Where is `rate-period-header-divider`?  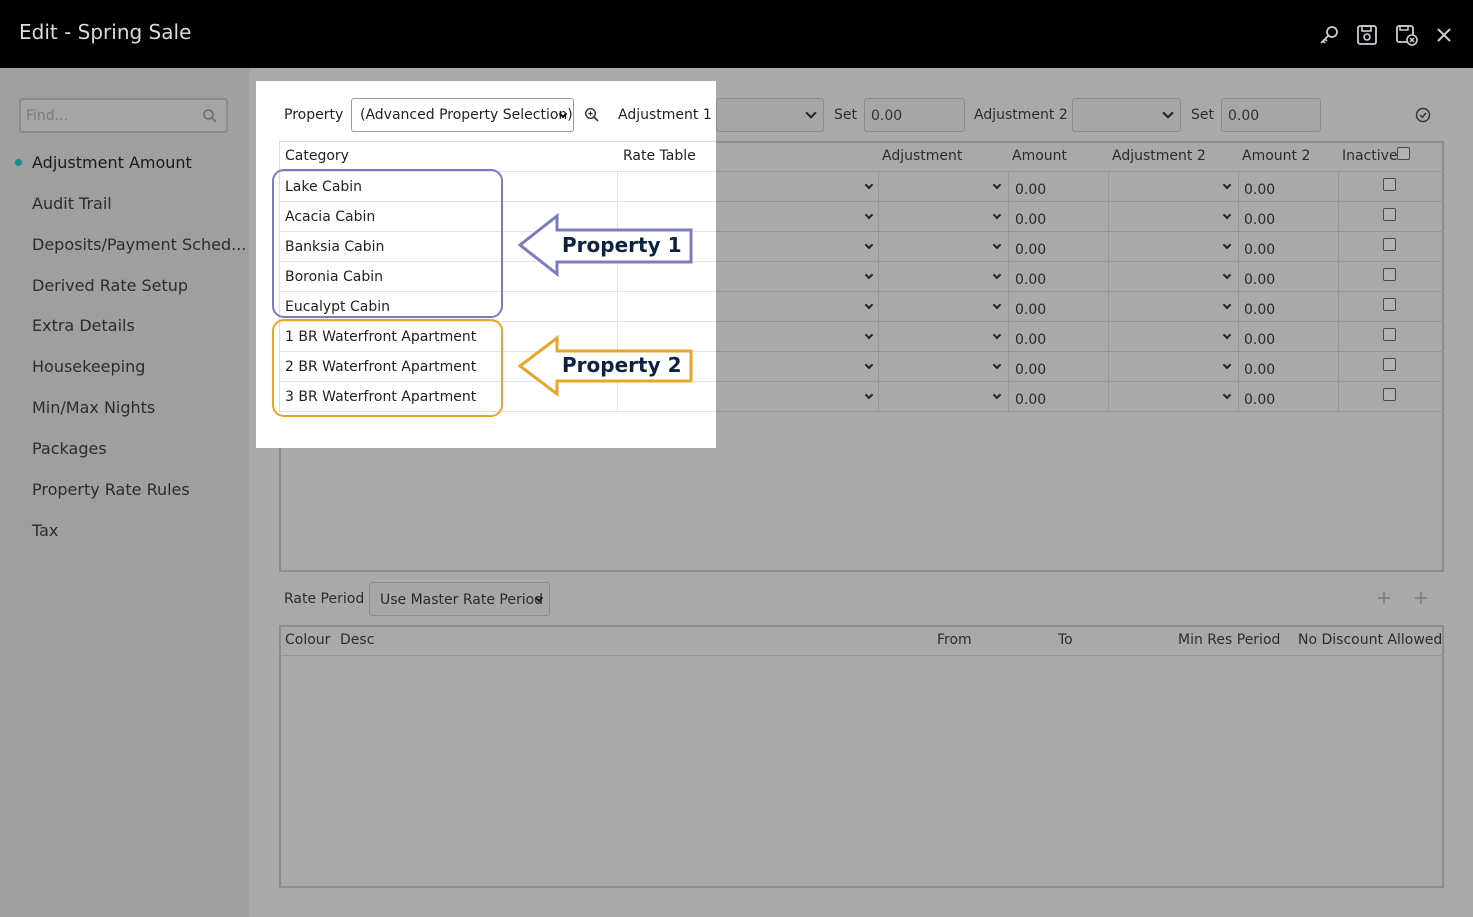 rate-period-header-divider is located at coordinates (861, 655).